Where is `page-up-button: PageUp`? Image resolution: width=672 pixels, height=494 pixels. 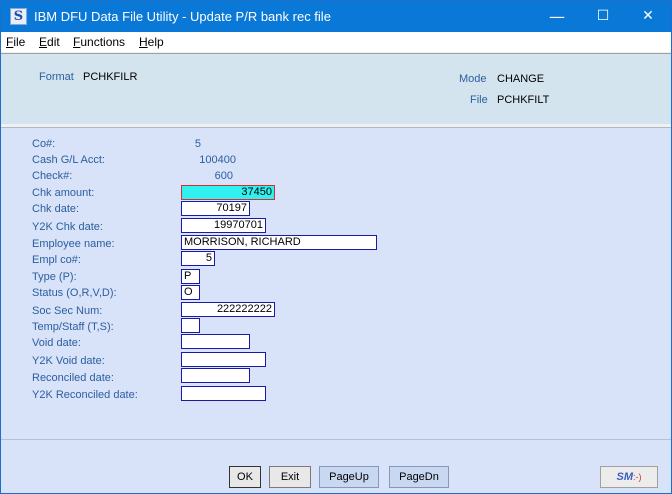 page-up-button: PageUp is located at coordinates (349, 477).